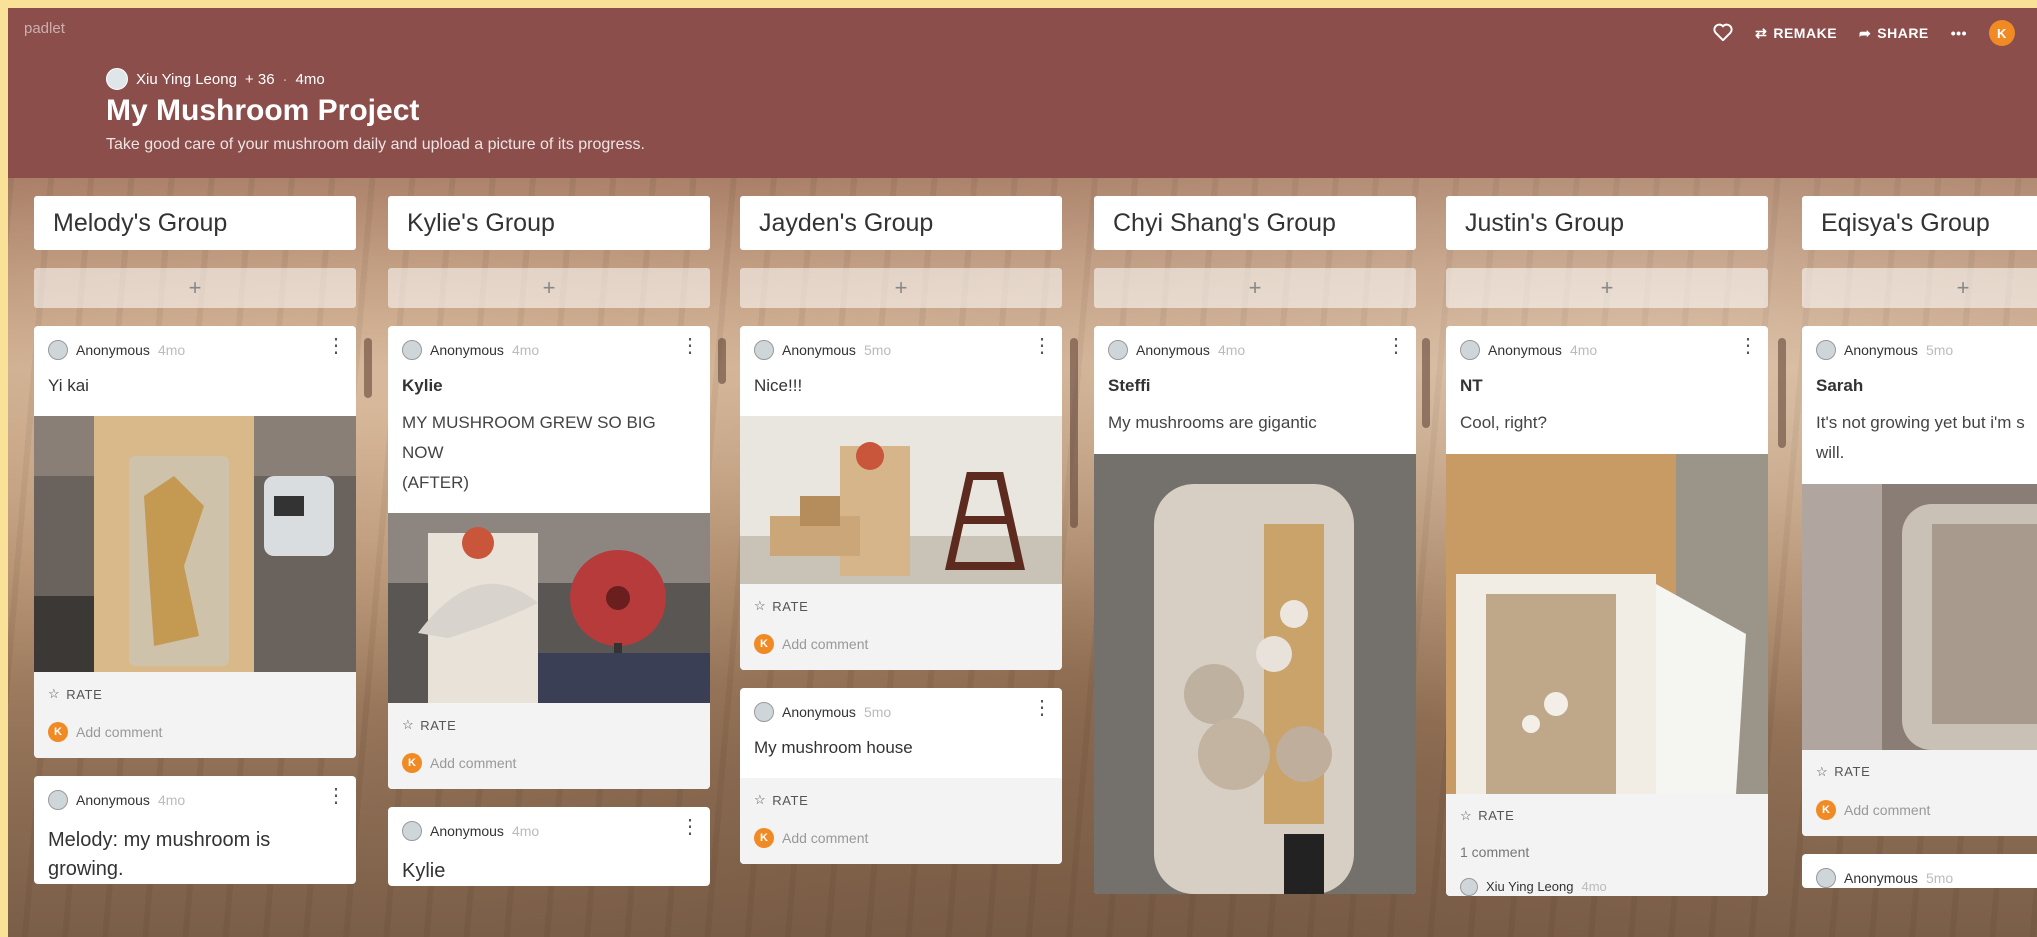 This screenshot has height=937, width=2037. I want to click on post-body-line: NOW, so click(423, 452).